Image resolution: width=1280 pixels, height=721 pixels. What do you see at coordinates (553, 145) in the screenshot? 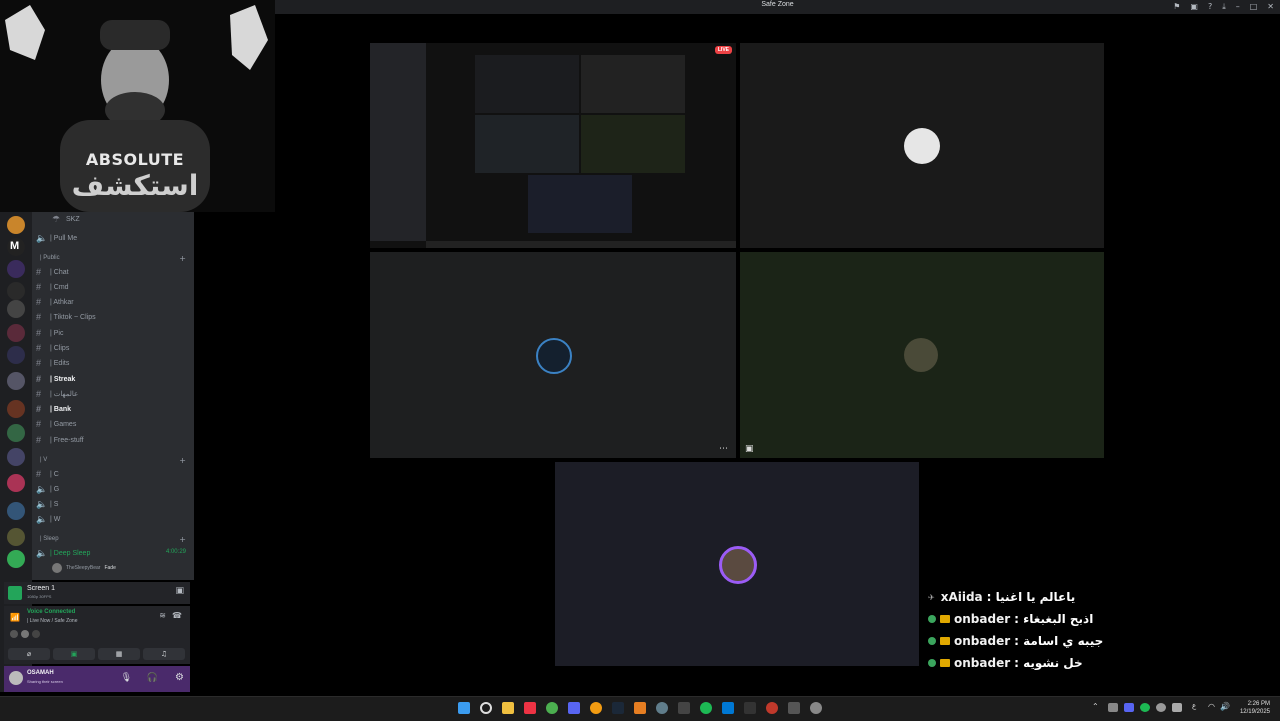
I see `screen-share-tile: LIVE` at bounding box center [553, 145].